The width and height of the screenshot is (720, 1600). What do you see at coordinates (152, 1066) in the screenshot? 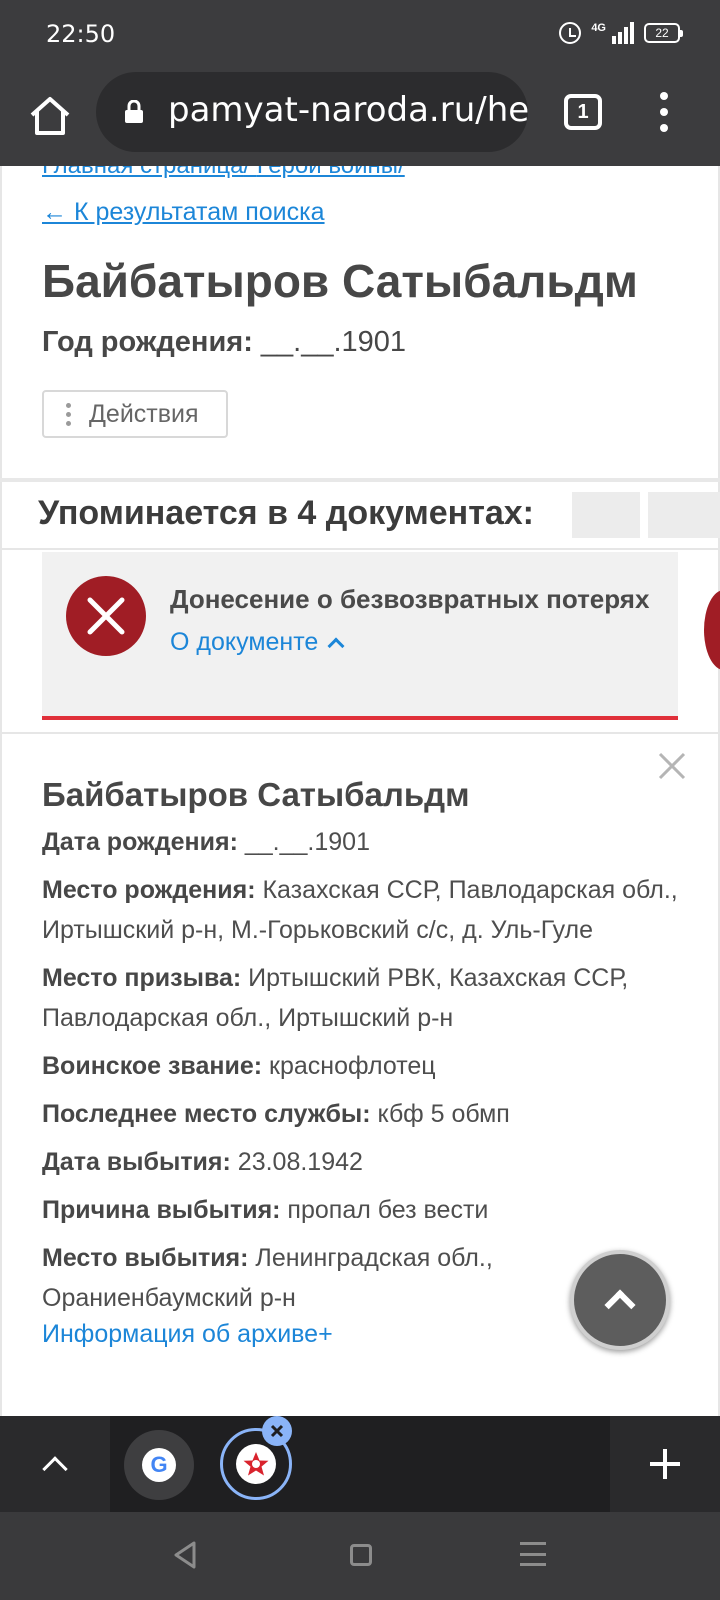
I see `field-label: Воинское звание:` at bounding box center [152, 1066].